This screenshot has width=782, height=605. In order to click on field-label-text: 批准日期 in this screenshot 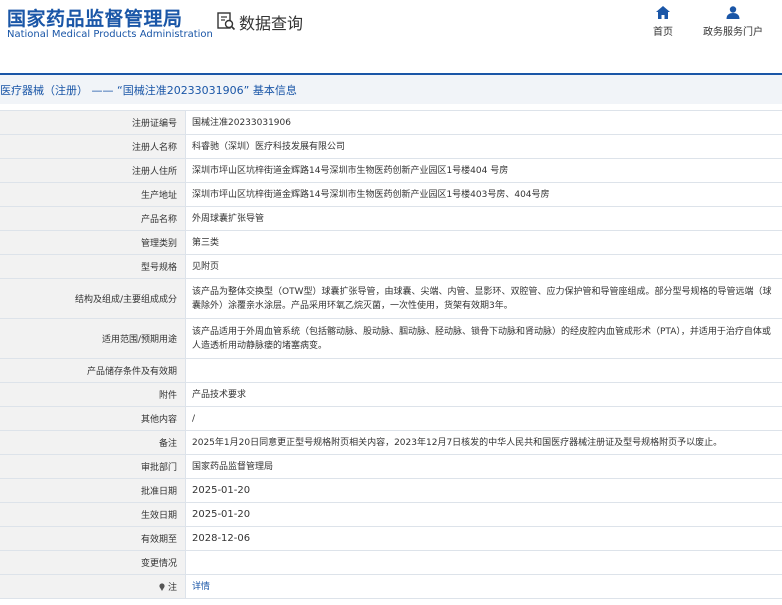, I will do `click(158, 492)`.